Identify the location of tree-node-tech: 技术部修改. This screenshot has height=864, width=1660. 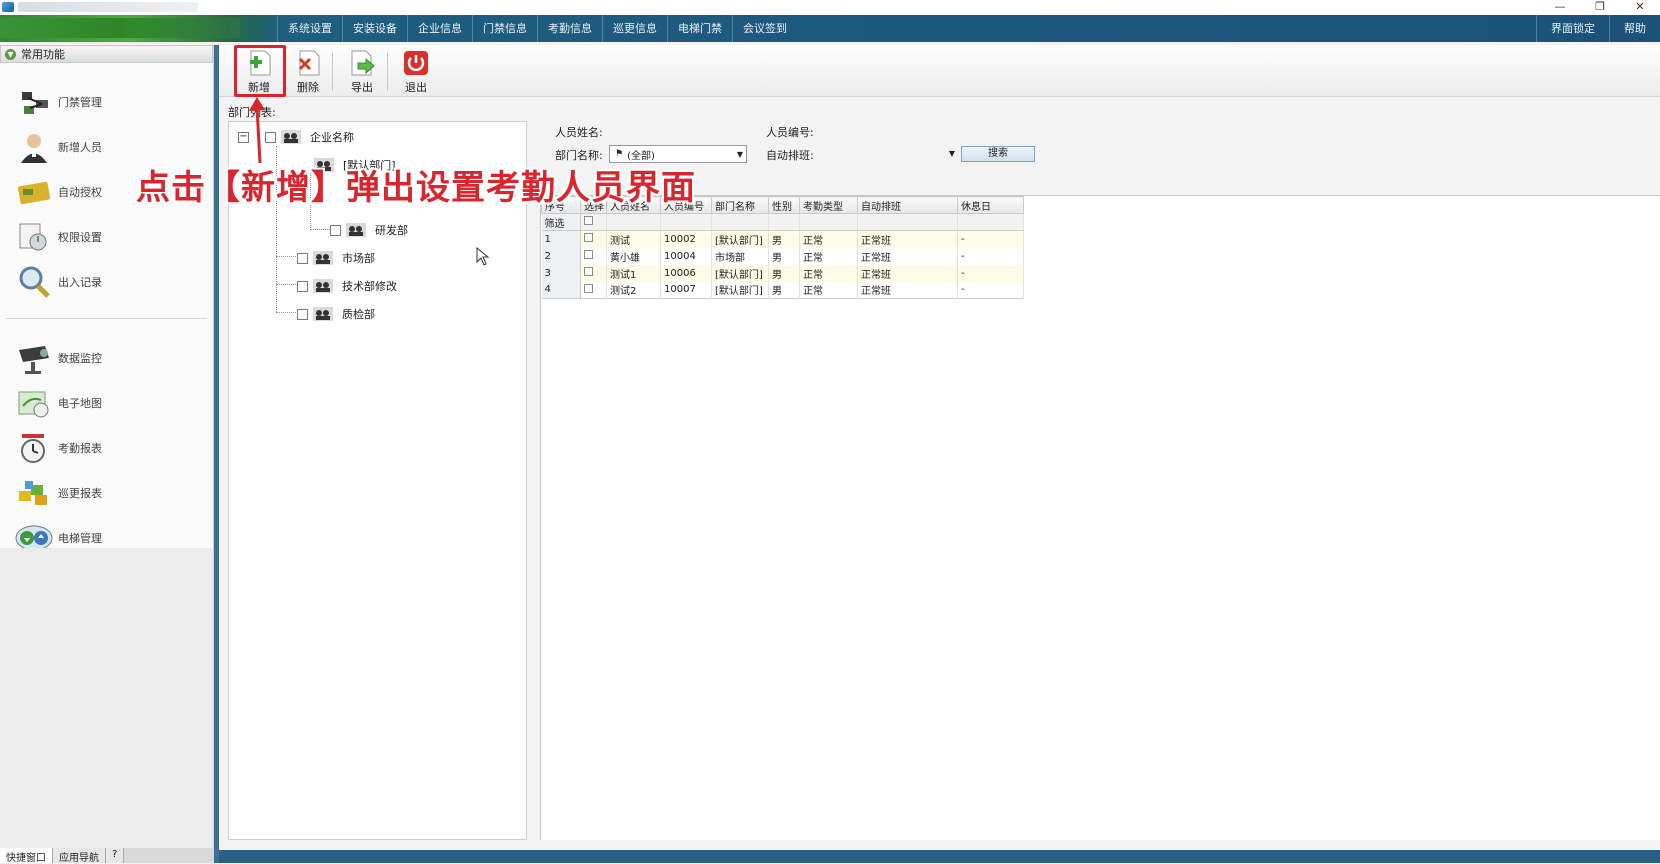
(347, 286).